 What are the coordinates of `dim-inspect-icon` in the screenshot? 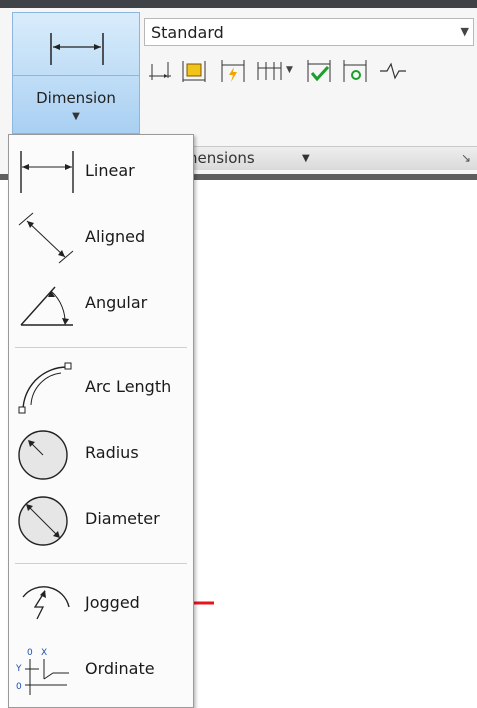 It's located at (319, 71).